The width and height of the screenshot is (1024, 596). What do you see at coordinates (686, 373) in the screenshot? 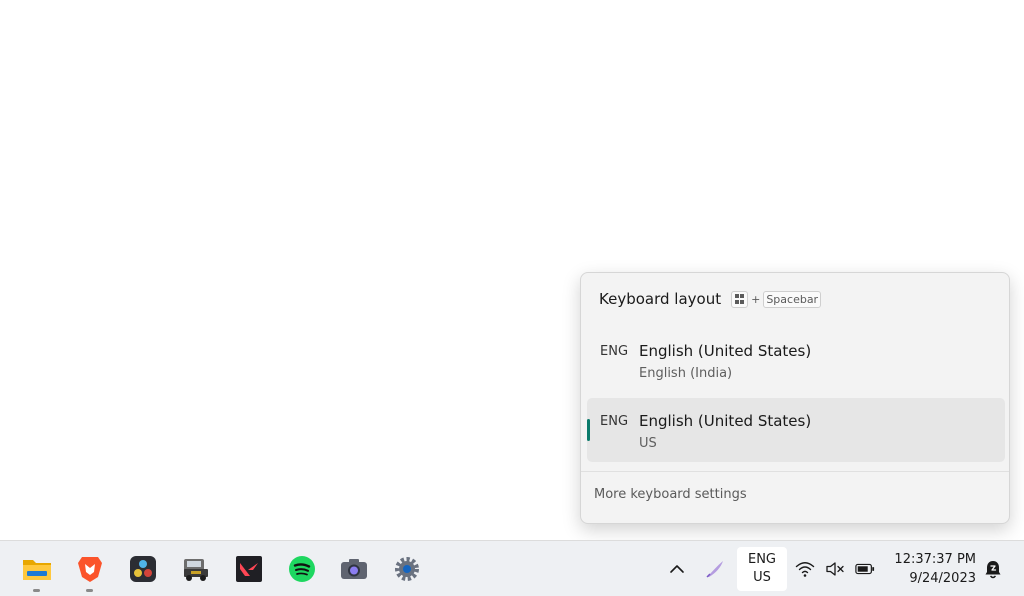
I see `layout-keyboard: English (India)` at bounding box center [686, 373].